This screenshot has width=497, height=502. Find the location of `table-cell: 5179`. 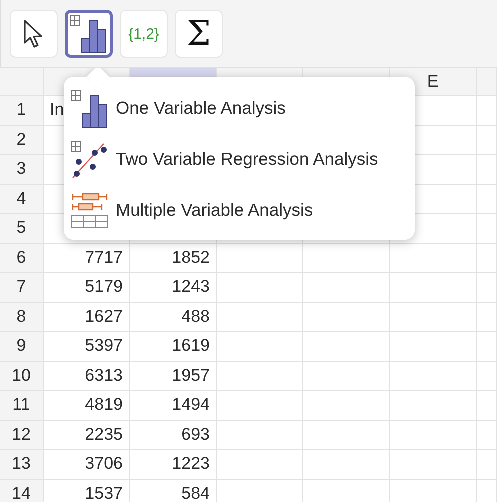

table-cell: 5179 is located at coordinates (87, 287).